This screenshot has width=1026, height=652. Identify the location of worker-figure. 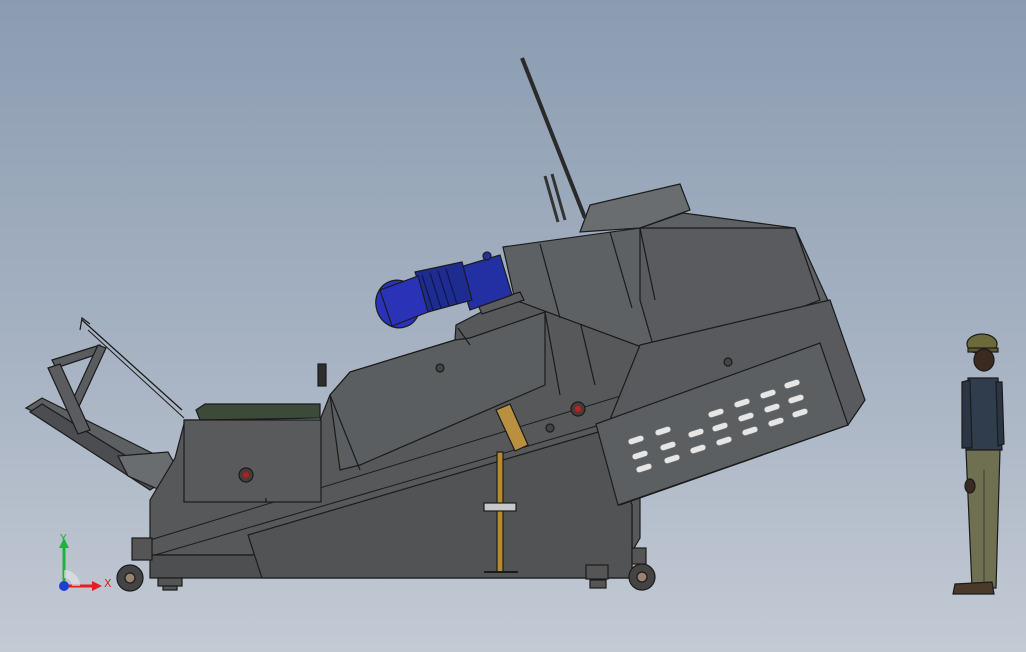
(978, 464).